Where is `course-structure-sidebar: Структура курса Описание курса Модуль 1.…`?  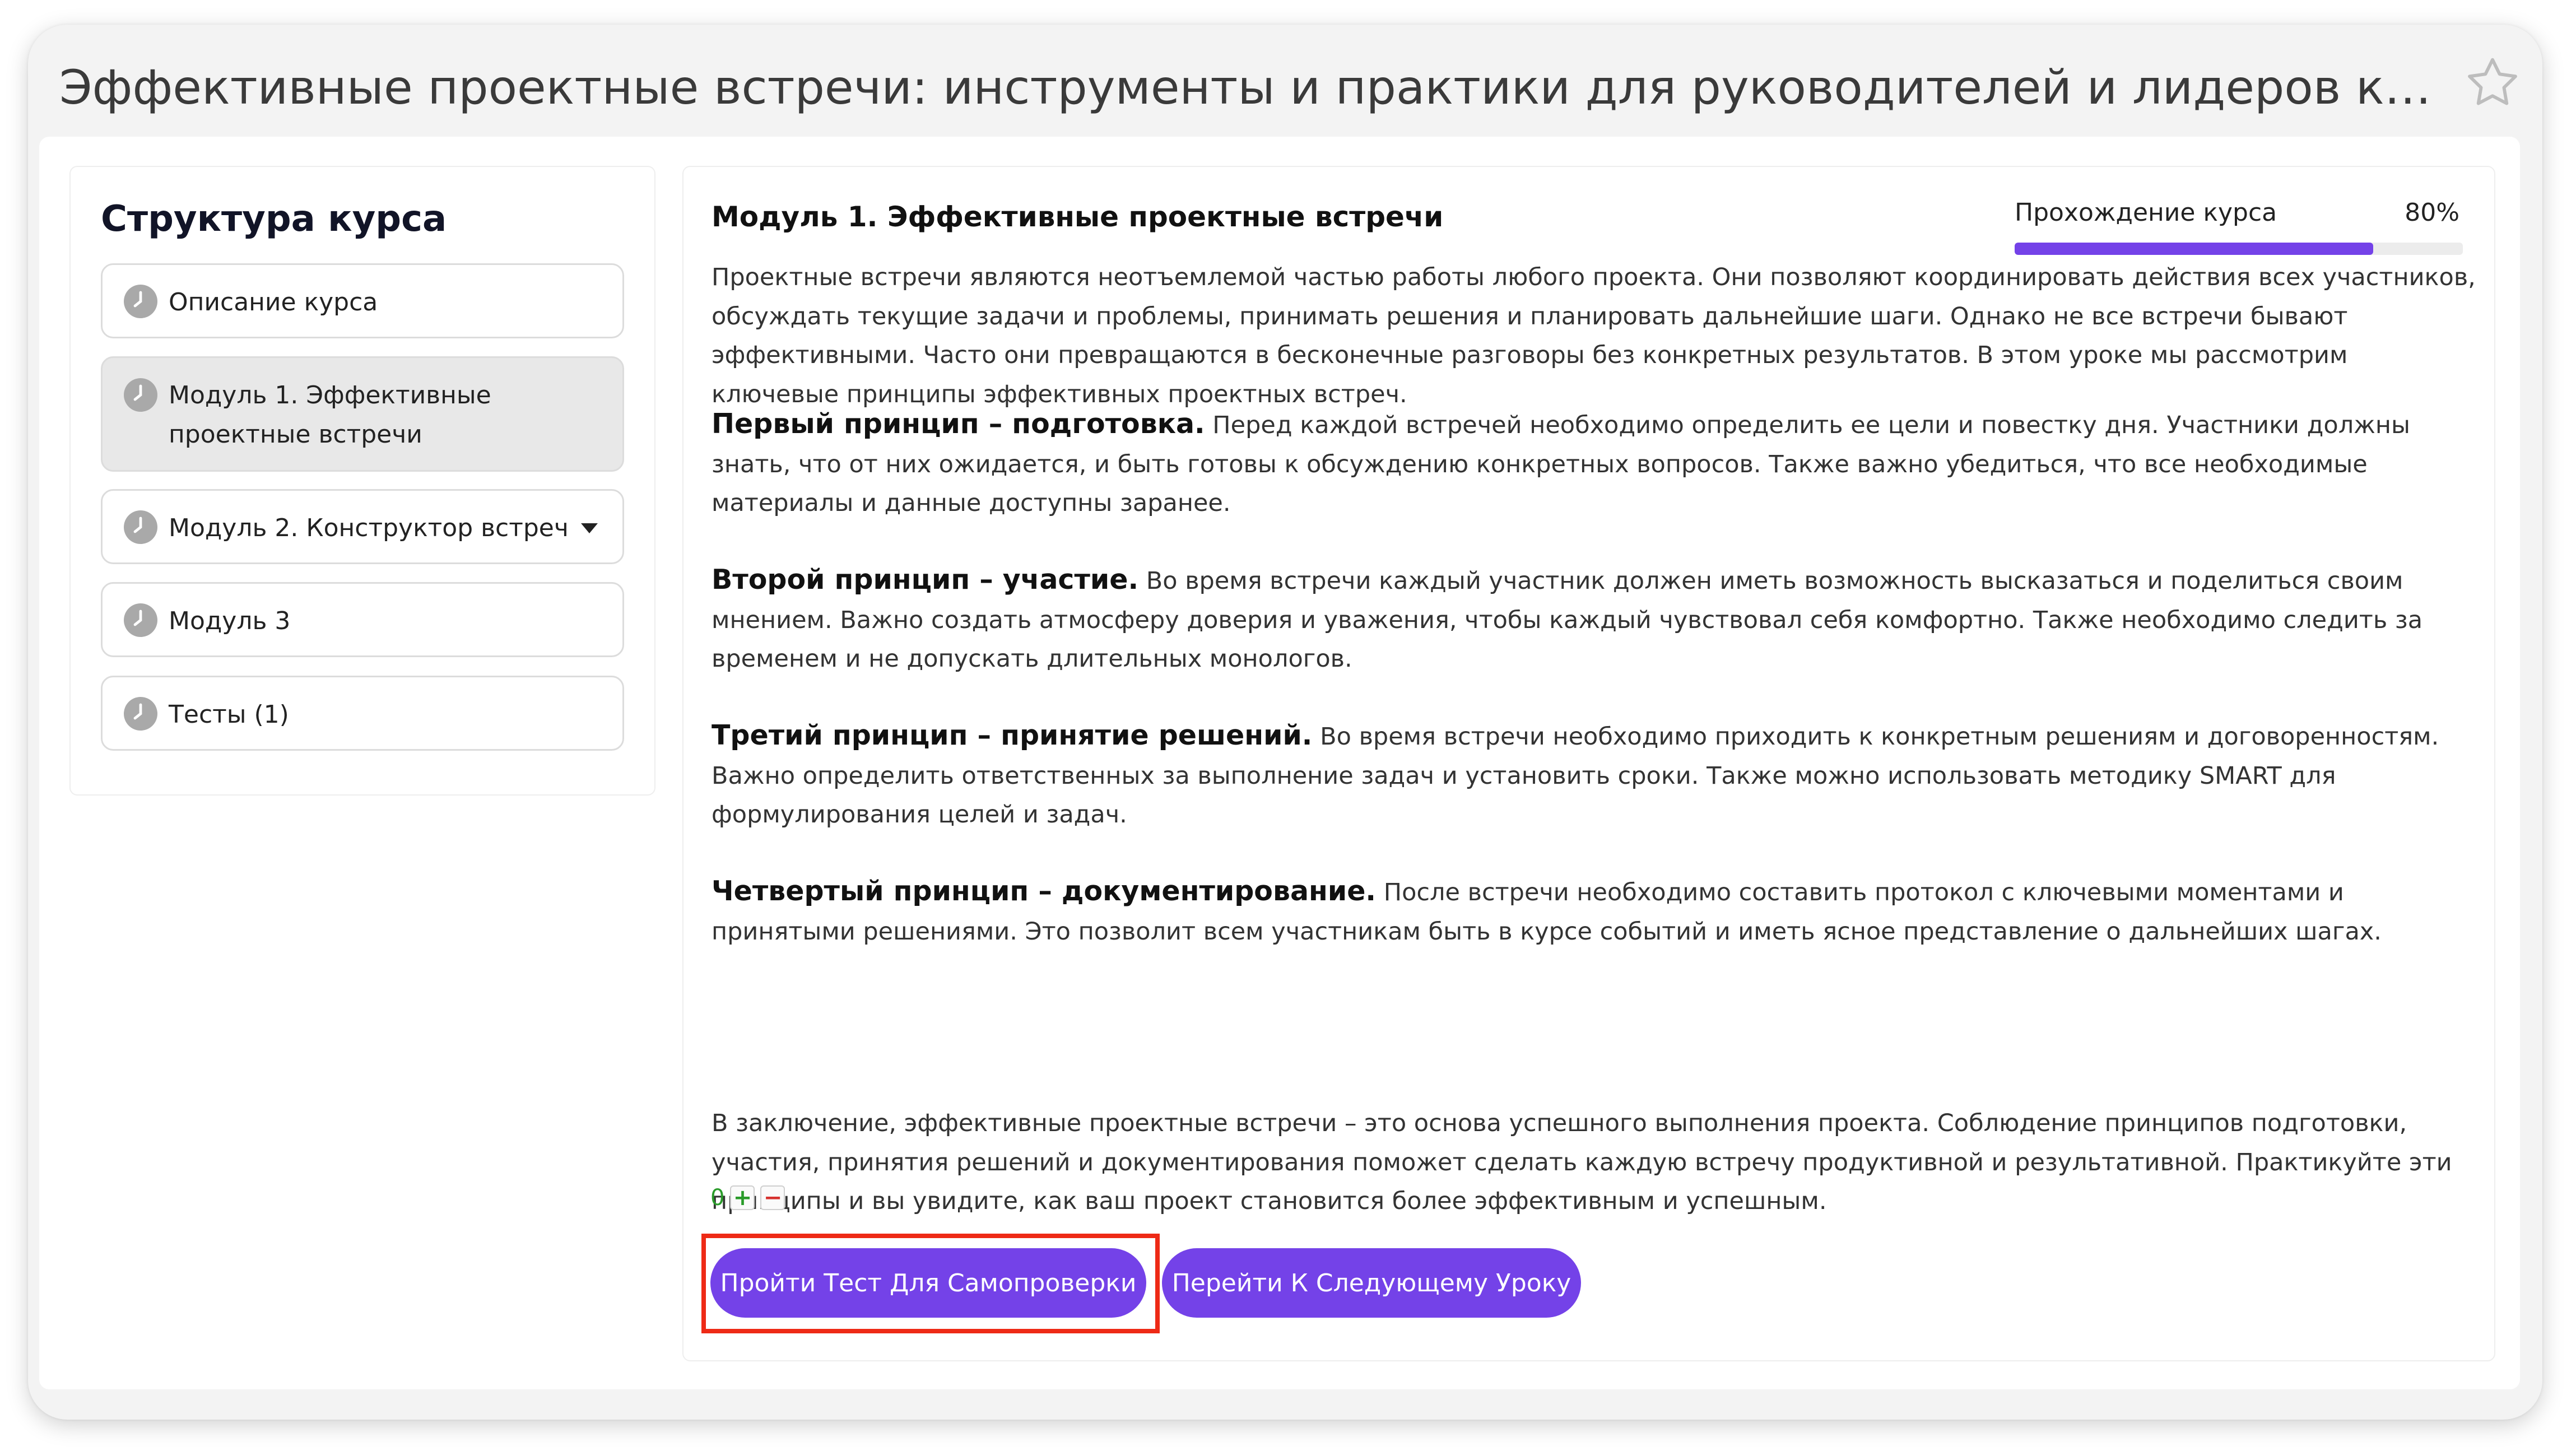
course-structure-sidebar: Структура курса Описание курса Модуль 1.… is located at coordinates (362, 481).